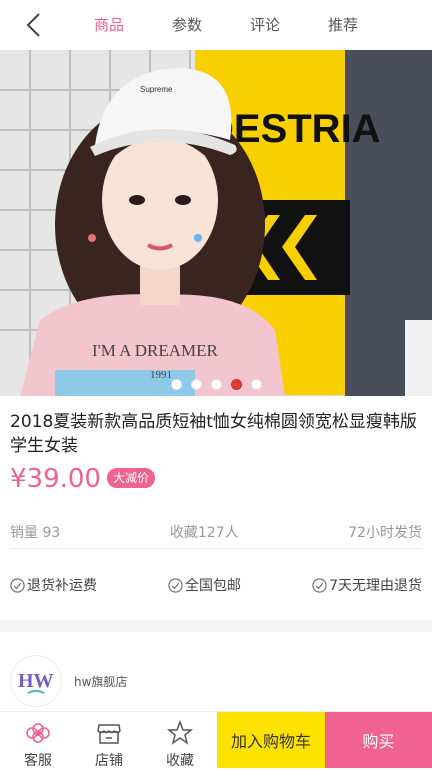 Image resolution: width=432 pixels, height=770 pixels. Describe the element at coordinates (180, 732) in the screenshot. I see `star-icon` at that location.